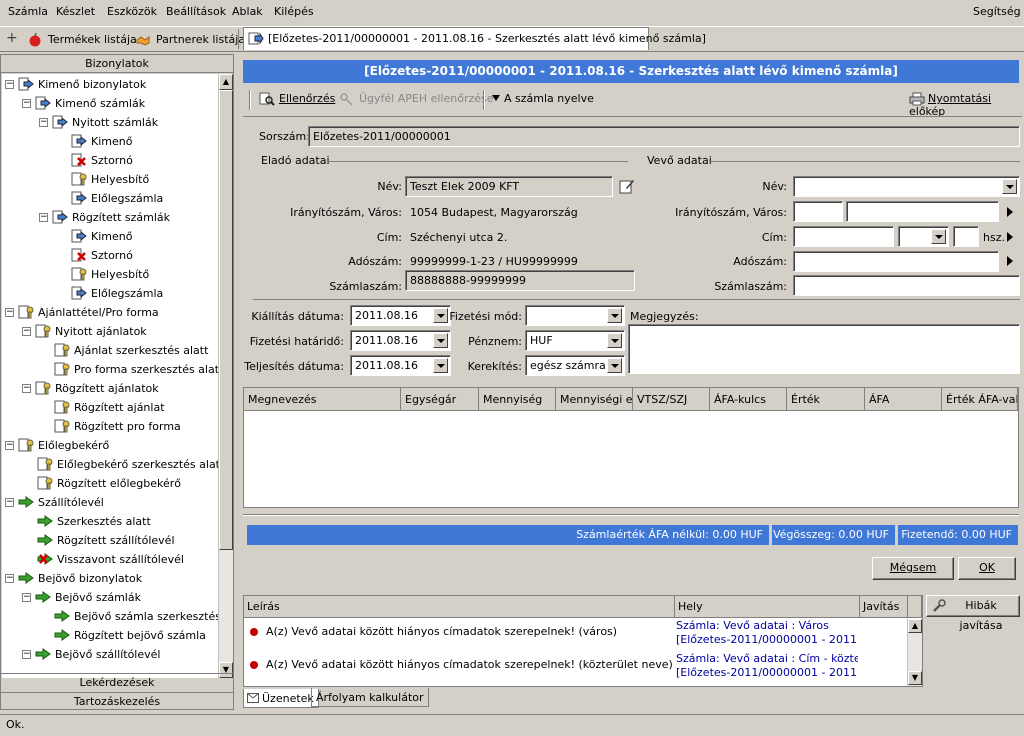 This screenshot has width=1024, height=736. Describe the element at coordinates (938, 236) in the screenshot. I see `street-type-dropdown-icon` at that location.